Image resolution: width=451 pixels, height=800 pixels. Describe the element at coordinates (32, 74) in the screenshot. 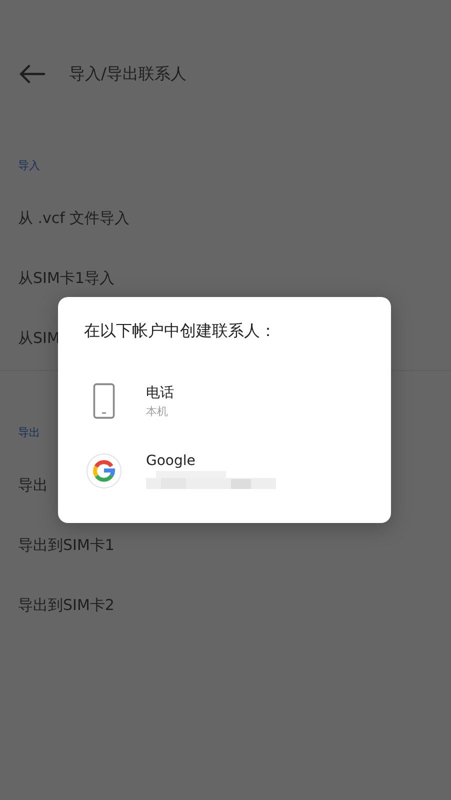

I see `back-arrow-icon` at that location.